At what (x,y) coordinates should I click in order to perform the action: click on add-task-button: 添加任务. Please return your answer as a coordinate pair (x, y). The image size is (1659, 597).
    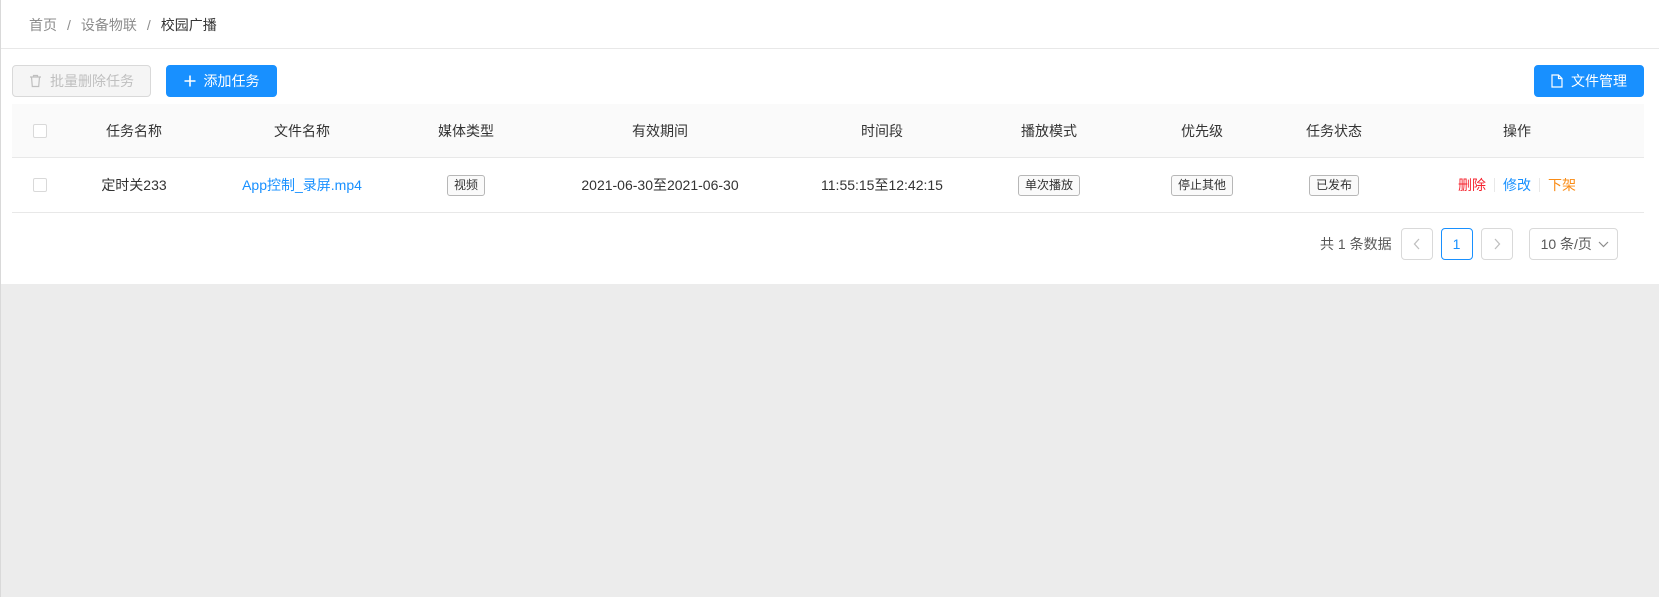
    Looking at the image, I should click on (221, 81).